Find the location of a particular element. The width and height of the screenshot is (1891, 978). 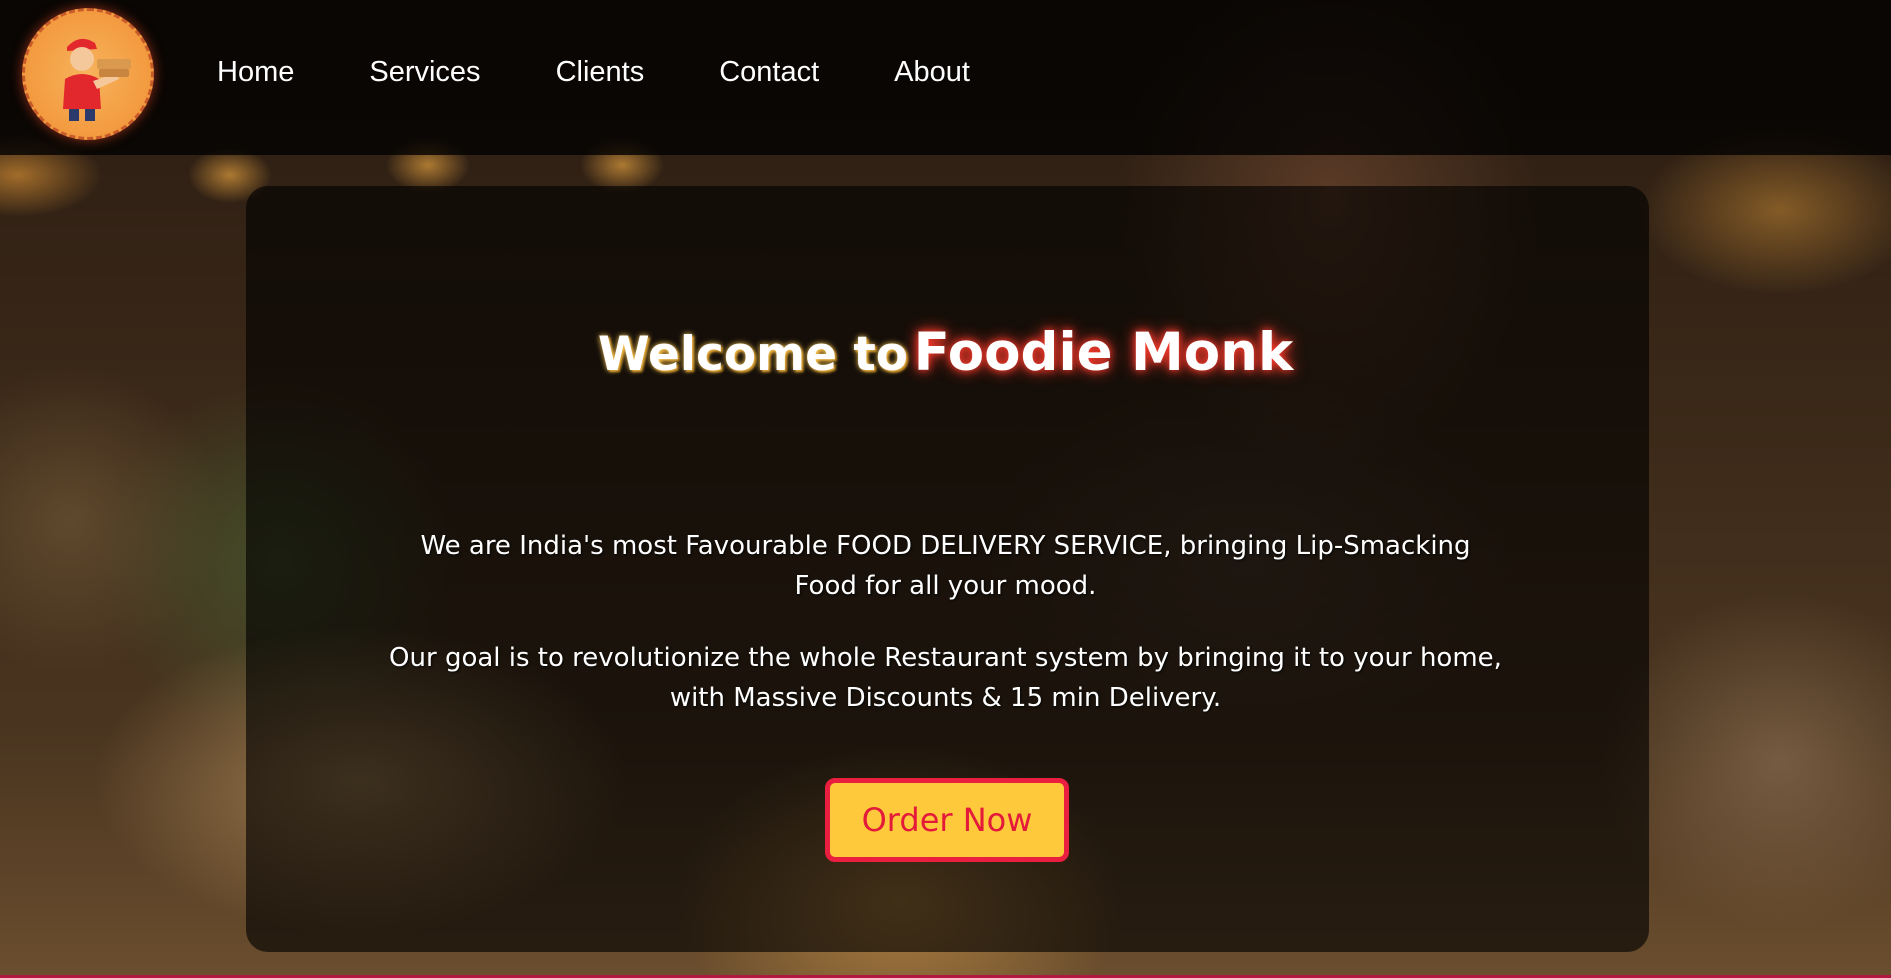

hero-title-prefix: Welcome to is located at coordinates (753, 354).